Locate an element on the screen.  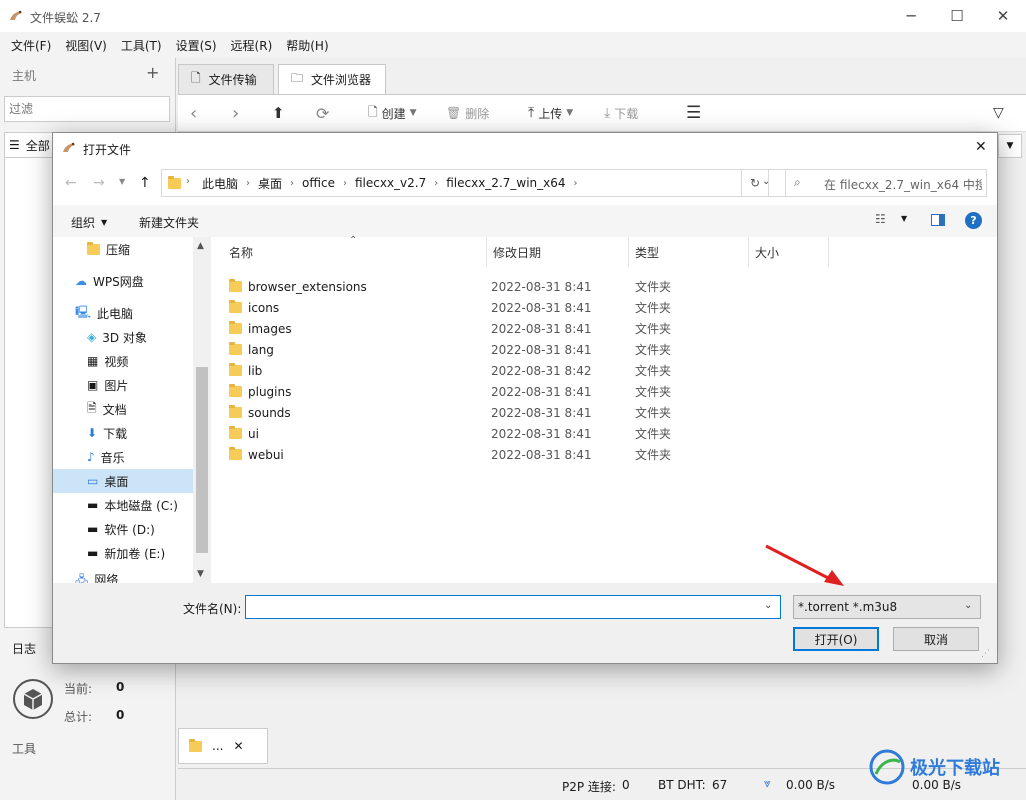
nav-item-desktop: ▭ 桌面 is located at coordinates (123, 481).